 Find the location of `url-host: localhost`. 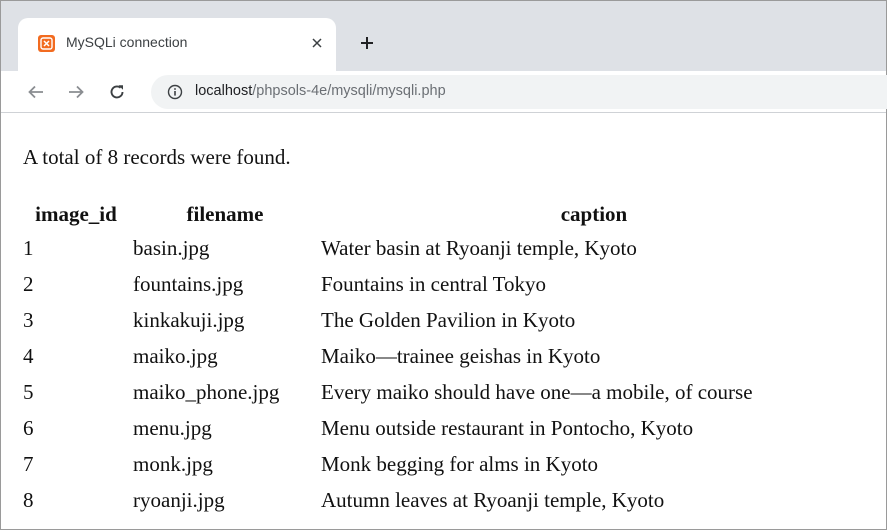

url-host: localhost is located at coordinates (224, 91).